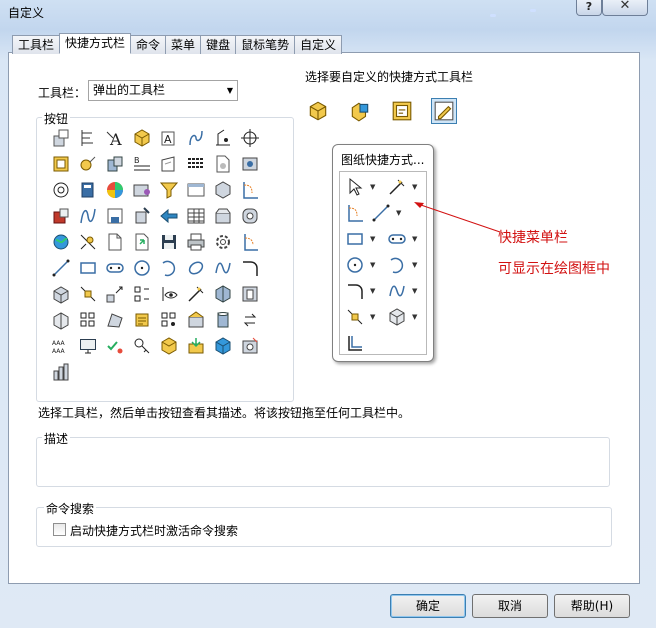 This screenshot has height=628, width=656. What do you see at coordinates (250, 268) in the screenshot?
I see `sketch-fillet-icon` at bounding box center [250, 268].